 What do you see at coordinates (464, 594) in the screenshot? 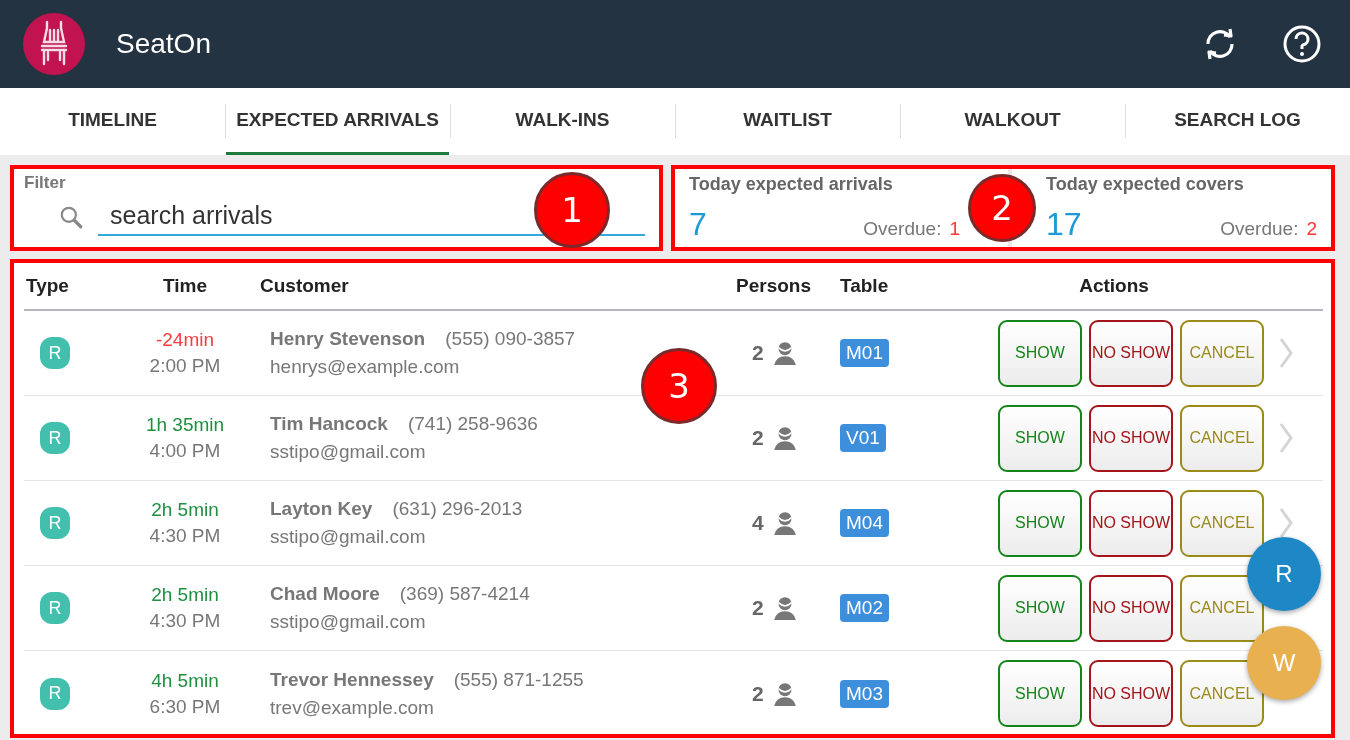
I see `customer-phone: (369) 587-4214` at bounding box center [464, 594].